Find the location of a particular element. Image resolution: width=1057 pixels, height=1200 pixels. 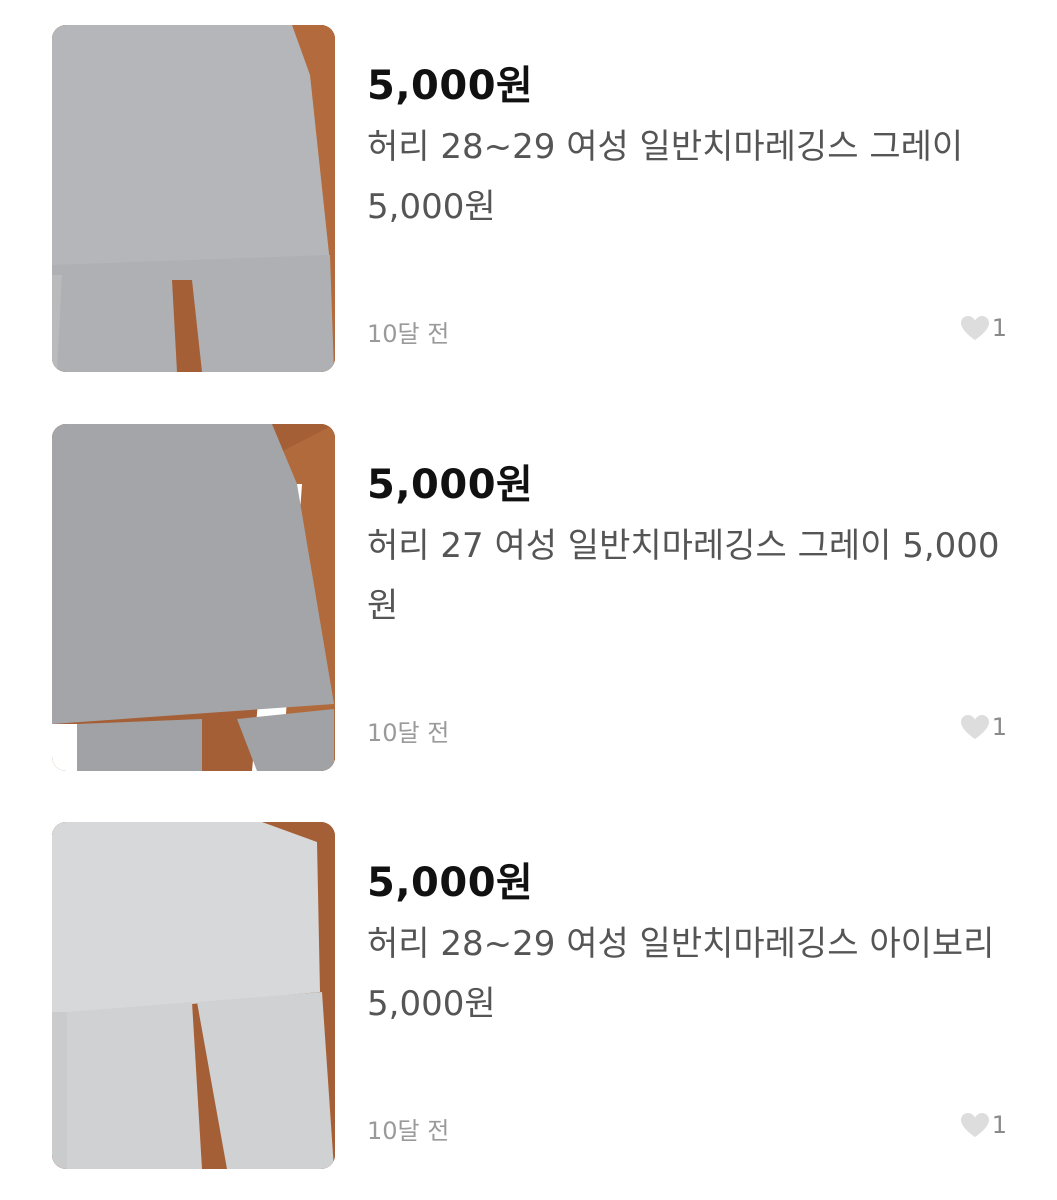

product-title: 허리 28~29 여성 일반치마레깅스 그레이 5,000원 is located at coordinates (665, 177).